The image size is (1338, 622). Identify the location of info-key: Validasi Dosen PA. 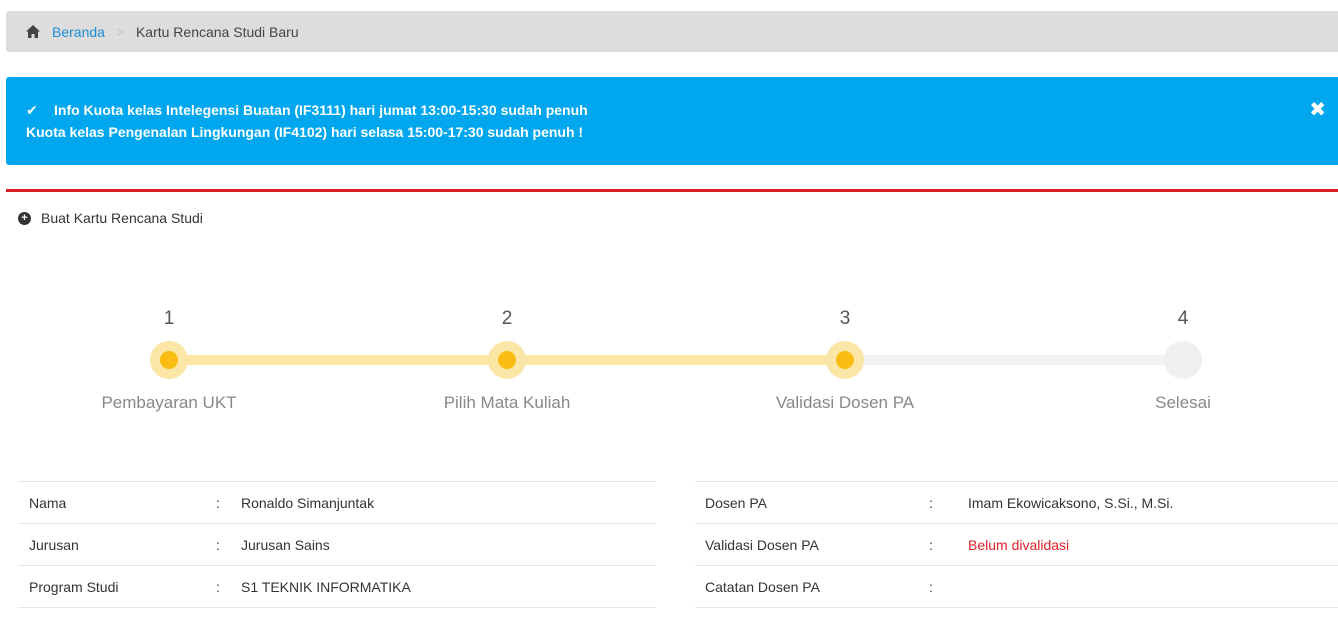
(762, 544).